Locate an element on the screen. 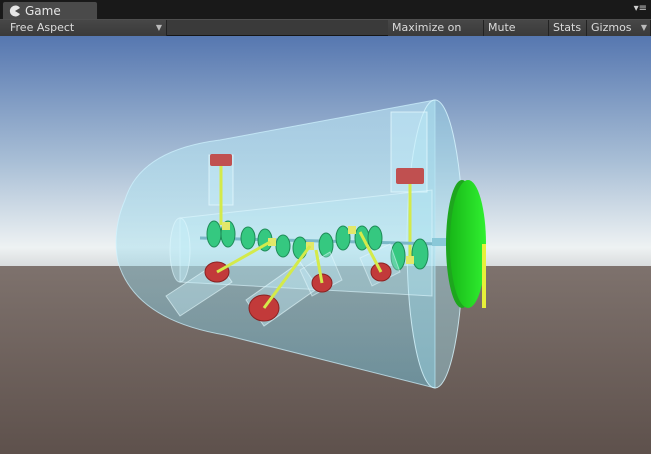  menu-icon: ▾≡ is located at coordinates (640, 9).